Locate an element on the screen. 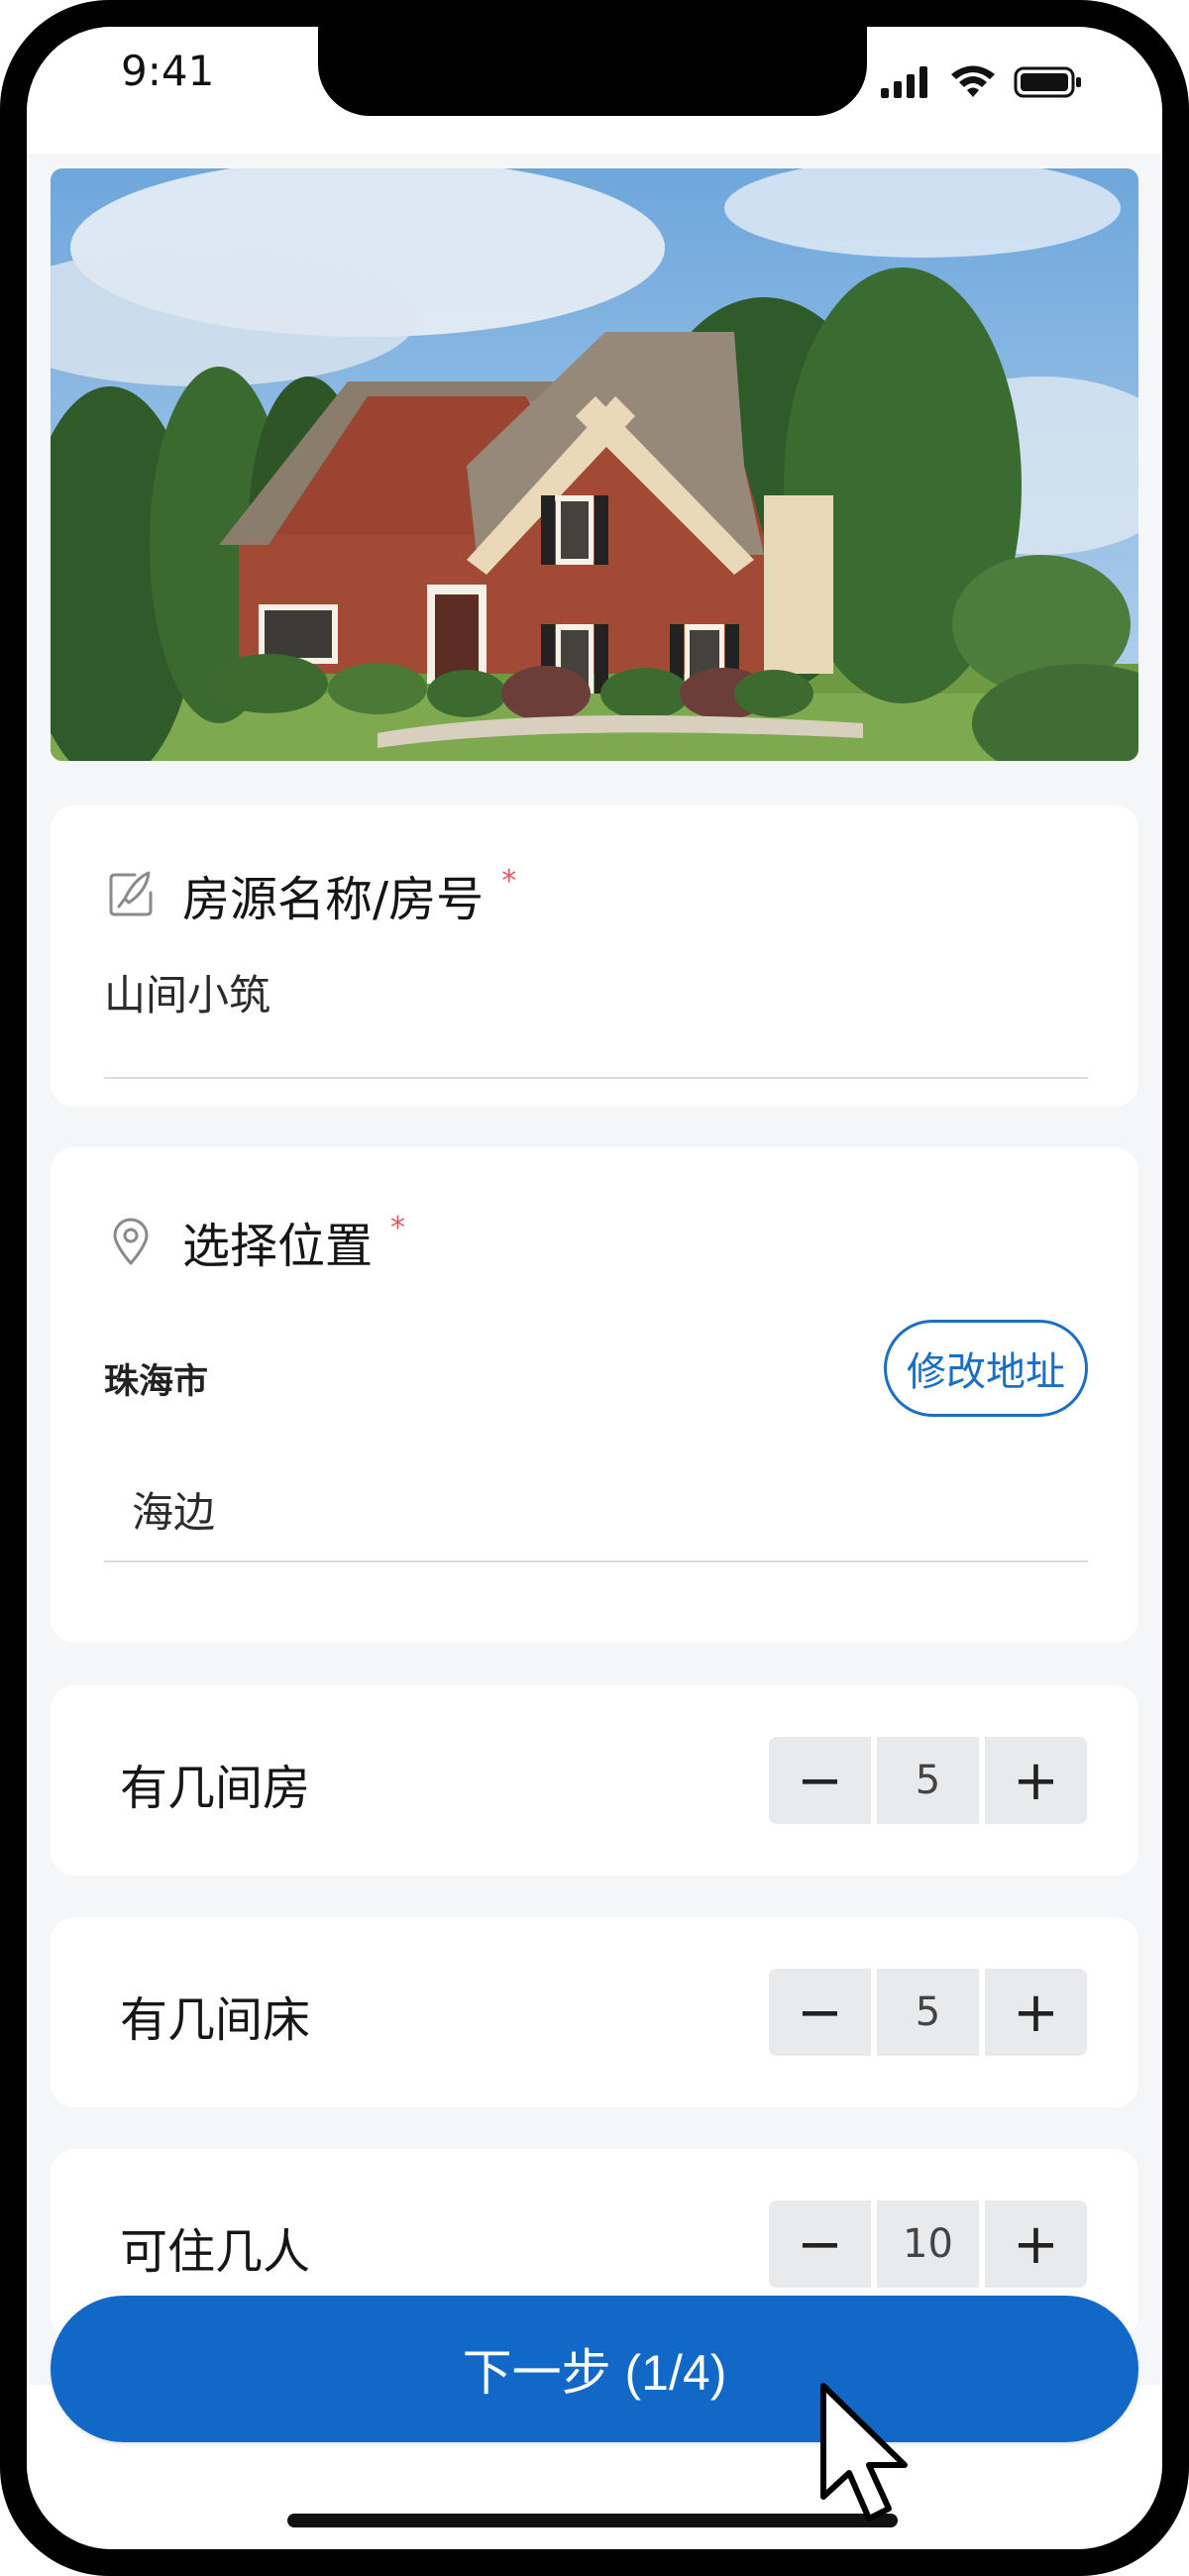 This screenshot has width=1189, height=2576. status-time: 9:41 is located at coordinates (168, 71).